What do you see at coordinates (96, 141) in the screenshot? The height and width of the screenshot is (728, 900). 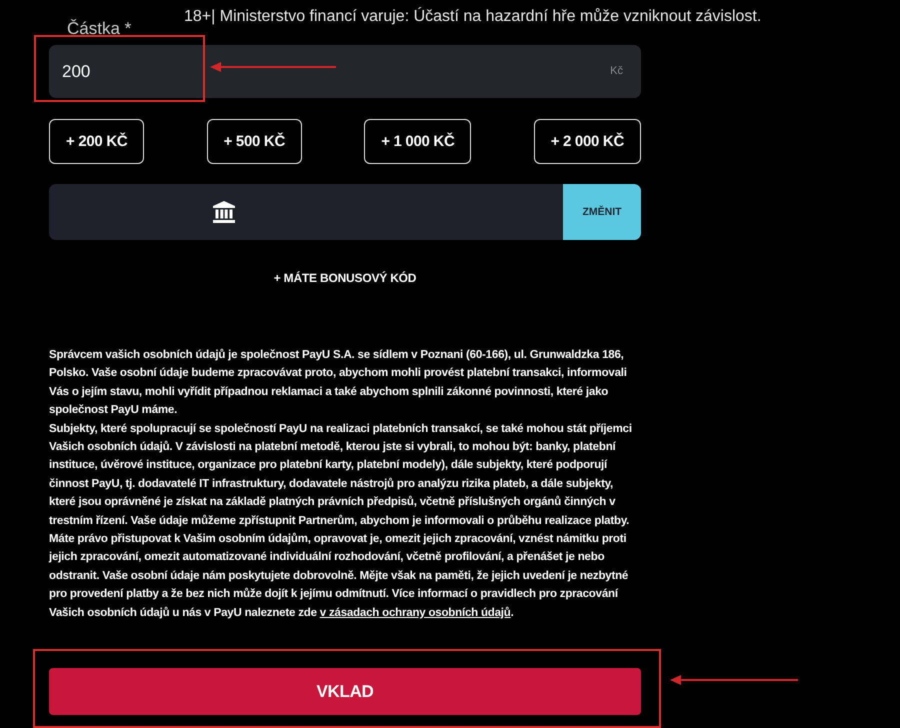 I see `quick-amount-button: + 200 KČ` at bounding box center [96, 141].